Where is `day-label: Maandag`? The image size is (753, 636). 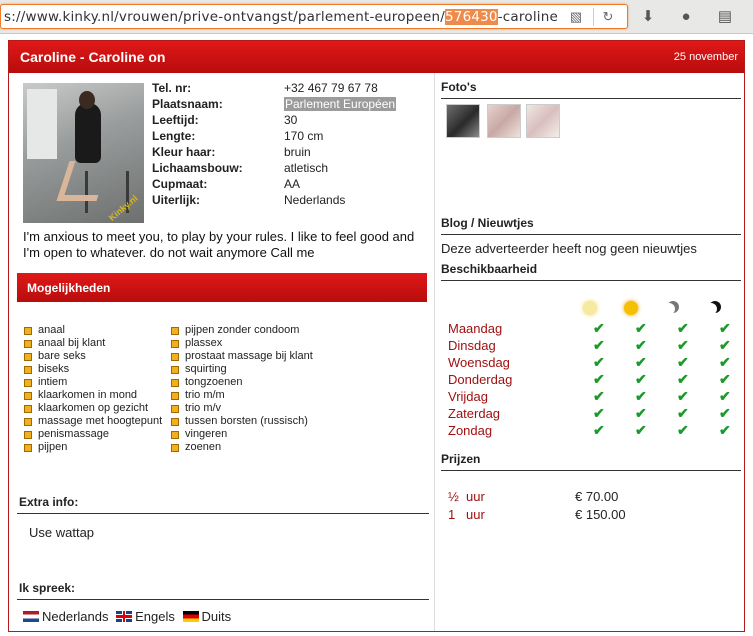 day-label: Maandag is located at coordinates (475, 328).